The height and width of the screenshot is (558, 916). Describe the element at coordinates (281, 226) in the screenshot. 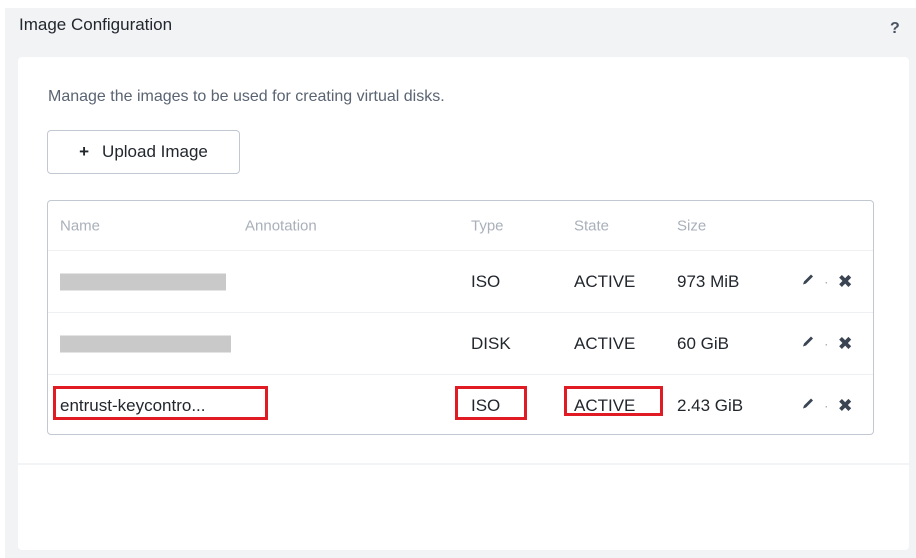

I see `column-header-annotation: Annotation` at that location.